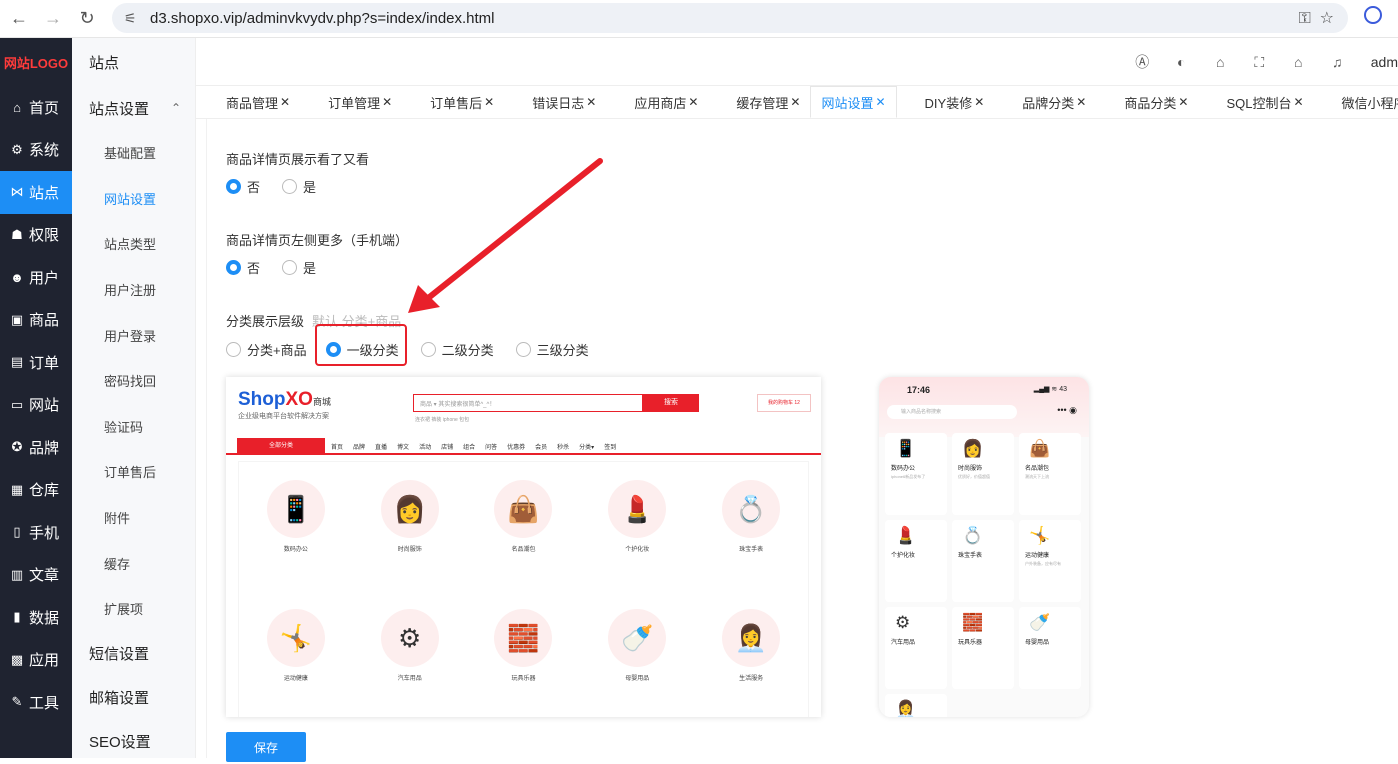 This screenshot has width=1398, height=764. I want to click on tab-2: 订单售后 ✕, so click(453, 102).